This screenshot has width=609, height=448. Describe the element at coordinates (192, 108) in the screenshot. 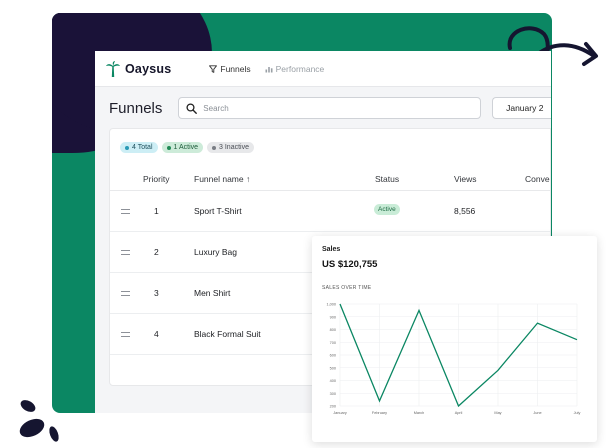

I see `search-icon` at that location.